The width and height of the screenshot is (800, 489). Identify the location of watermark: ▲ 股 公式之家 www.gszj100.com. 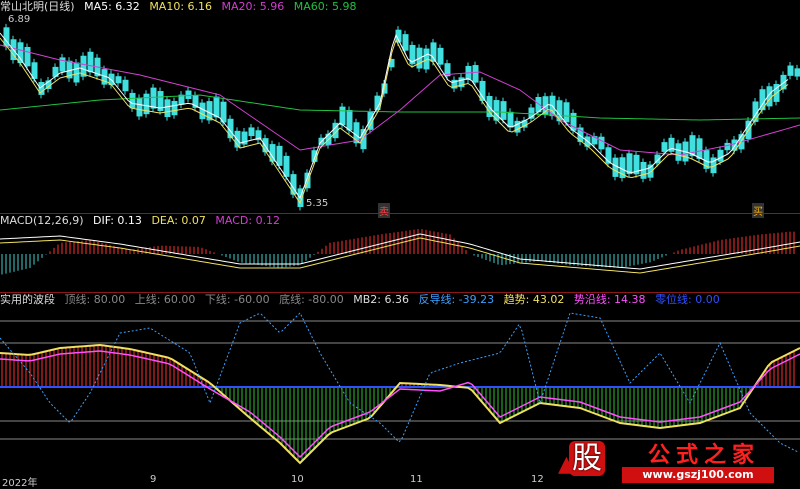
(673, 462).